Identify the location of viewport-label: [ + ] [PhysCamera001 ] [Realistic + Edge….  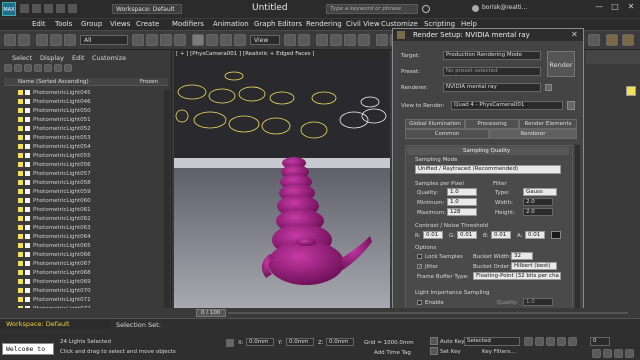
(245, 54).